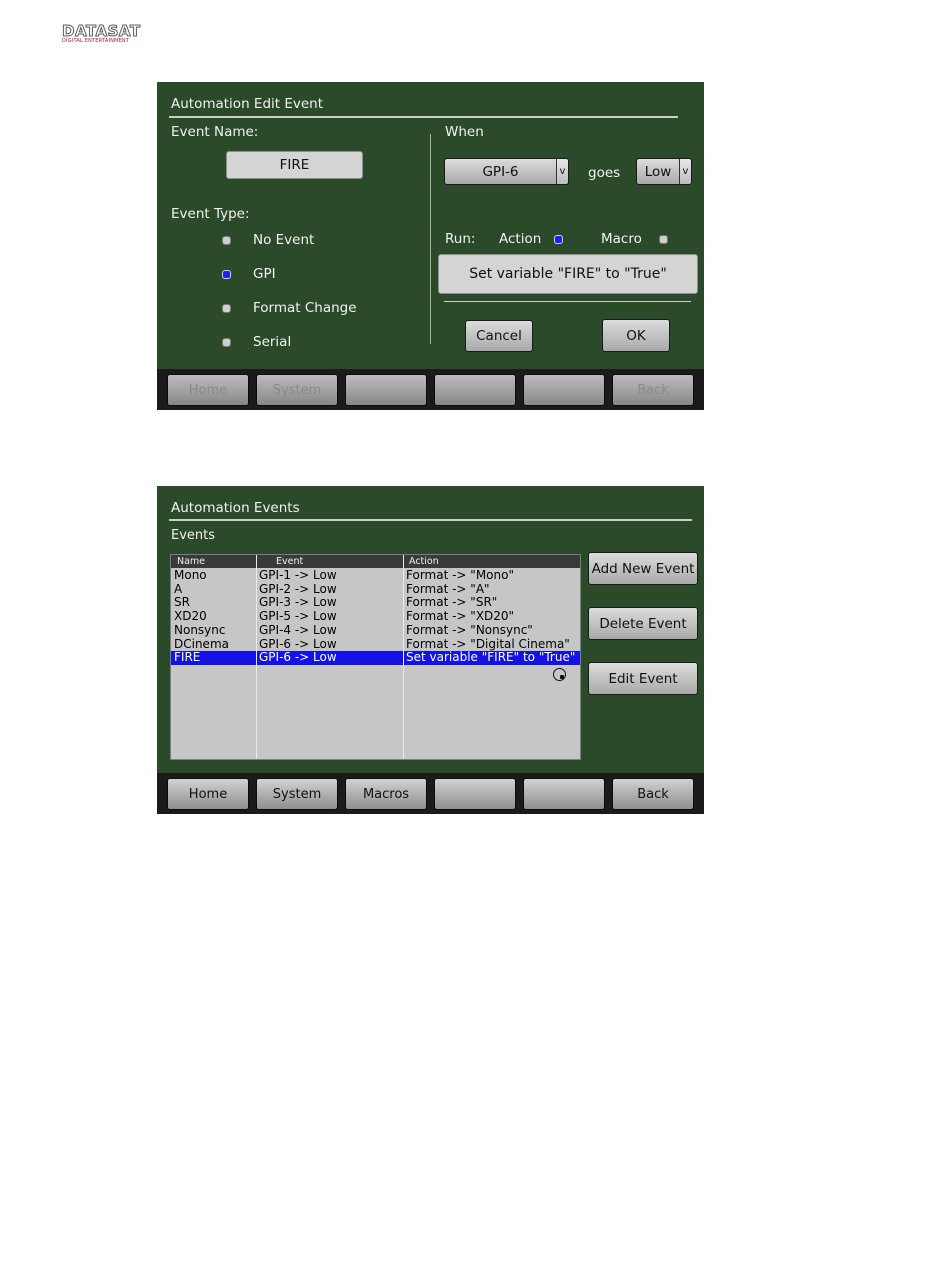 This screenshot has height=1267, width=950. I want to click on level-select: Low v, so click(664, 171).